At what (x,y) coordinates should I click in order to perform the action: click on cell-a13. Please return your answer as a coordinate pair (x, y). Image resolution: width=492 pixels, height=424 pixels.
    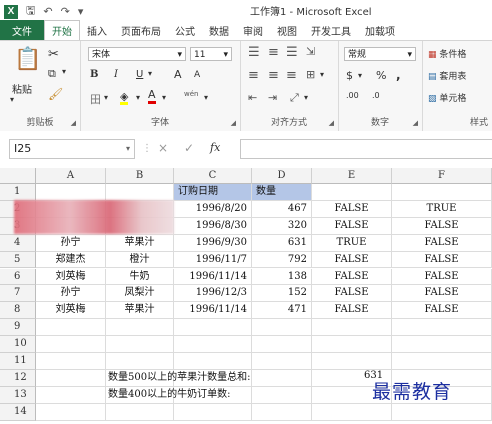
    Looking at the image, I should click on (71, 395).